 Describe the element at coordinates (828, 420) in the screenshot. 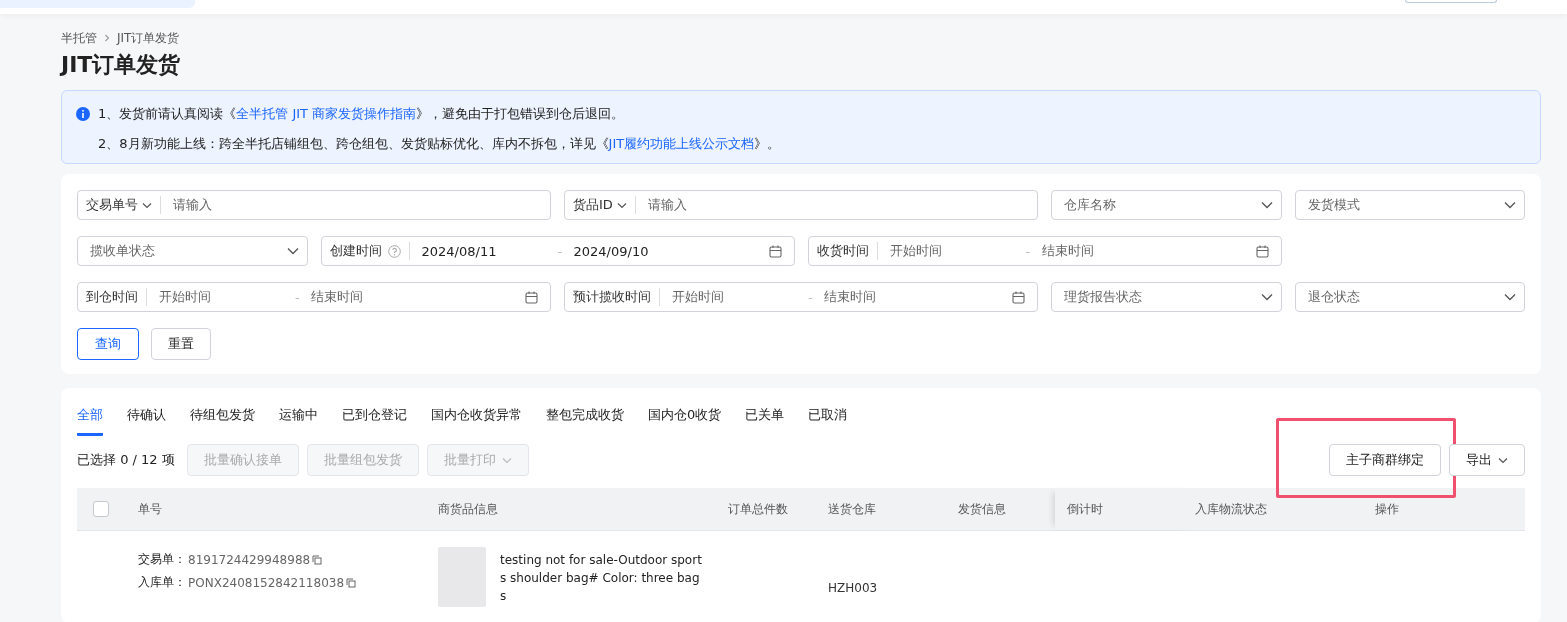

I see `status-tab: 已取消` at that location.